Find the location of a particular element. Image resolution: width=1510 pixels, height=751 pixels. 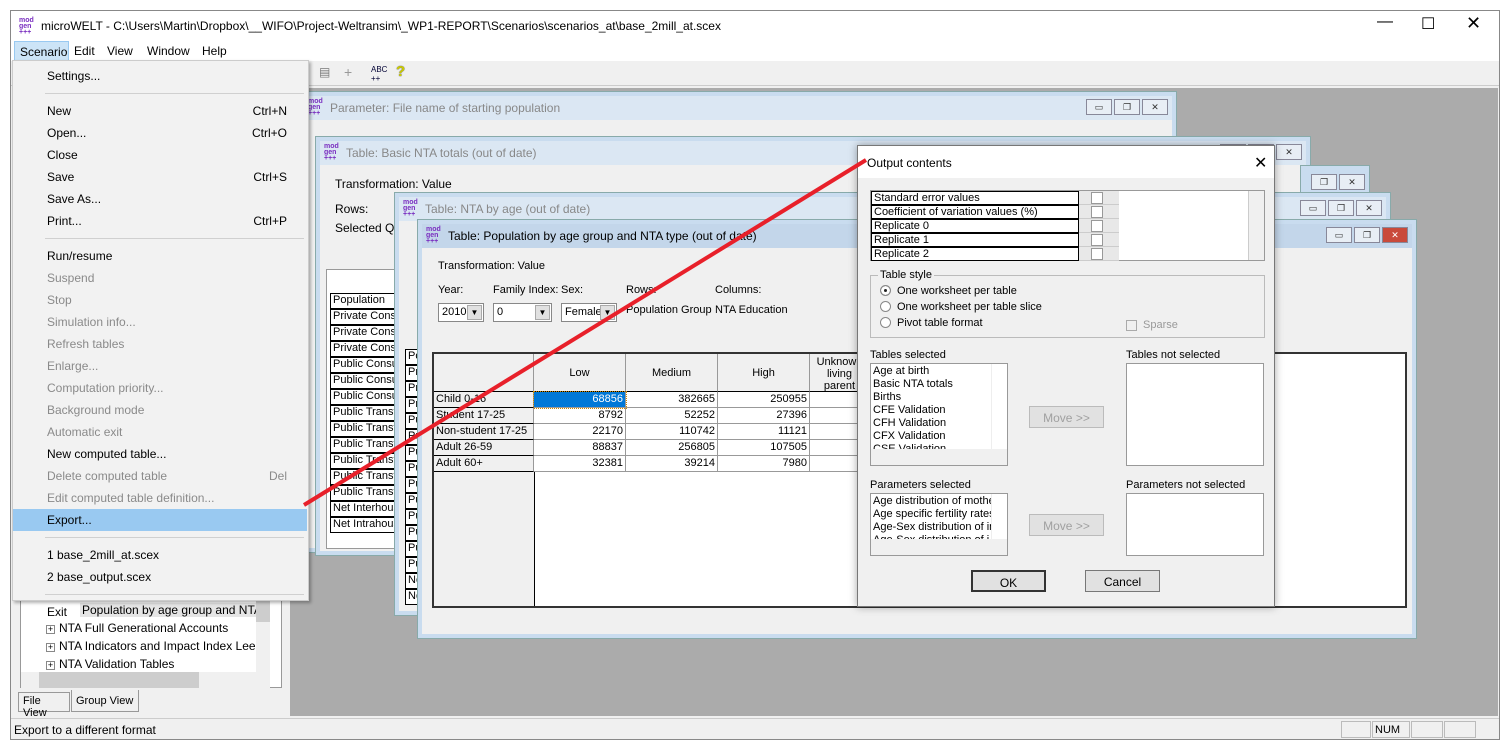

num-lock-indicator: NUM is located at coordinates (1391, 729).